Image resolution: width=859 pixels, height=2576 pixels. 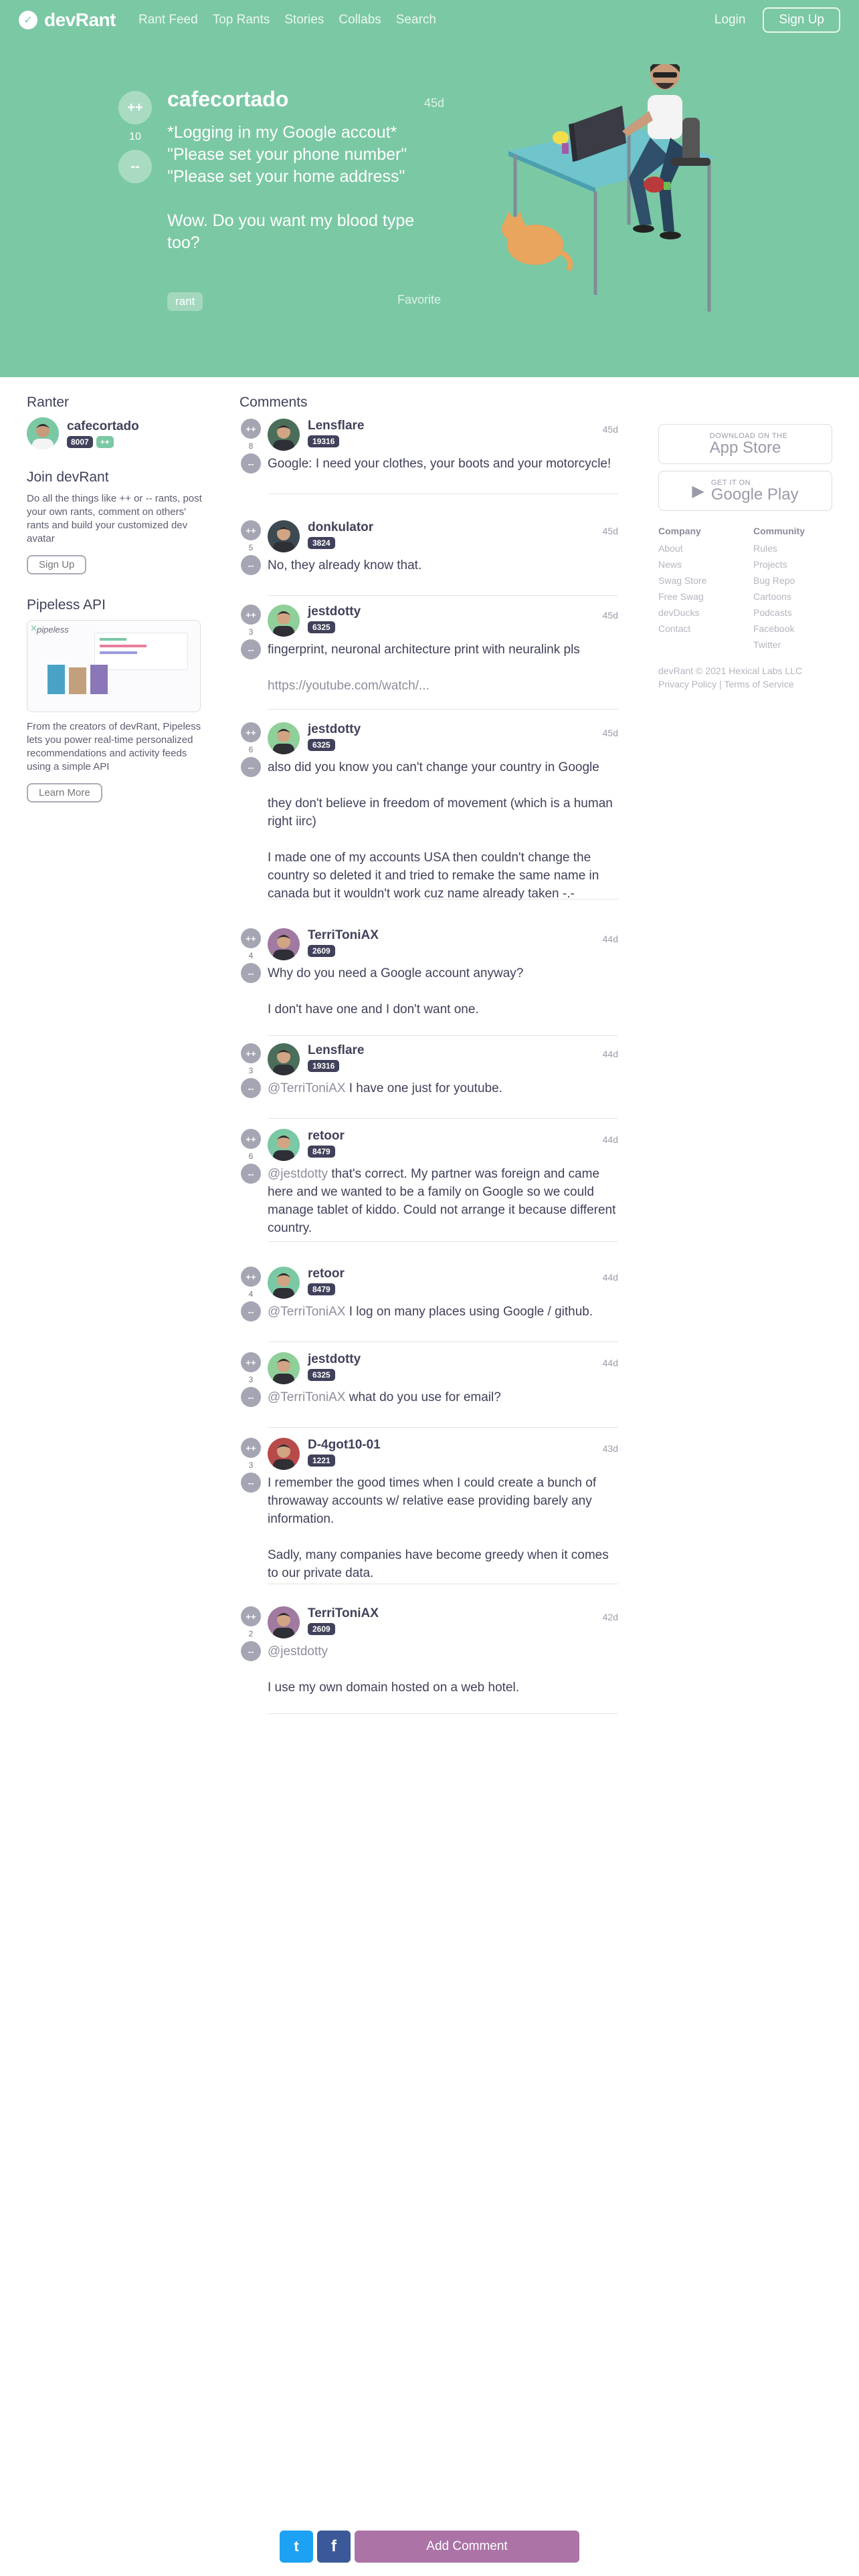 I want to click on downvote-button: --, so click(x=135, y=166).